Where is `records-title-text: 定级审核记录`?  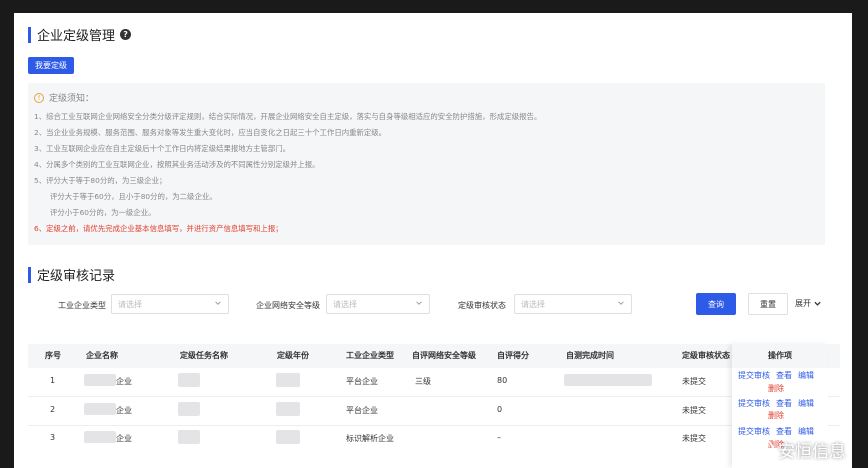
records-title-text: 定级审核记录 is located at coordinates (76, 276).